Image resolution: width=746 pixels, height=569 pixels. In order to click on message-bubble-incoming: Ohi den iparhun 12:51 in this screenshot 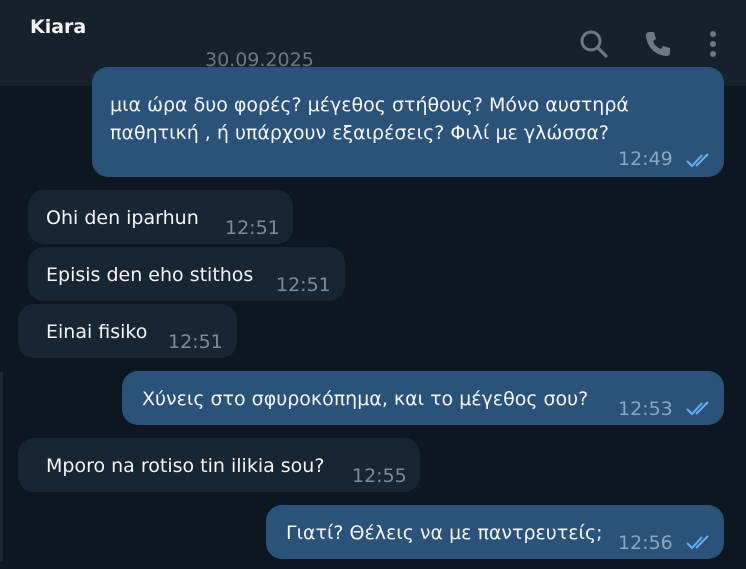, I will do `click(160, 217)`.